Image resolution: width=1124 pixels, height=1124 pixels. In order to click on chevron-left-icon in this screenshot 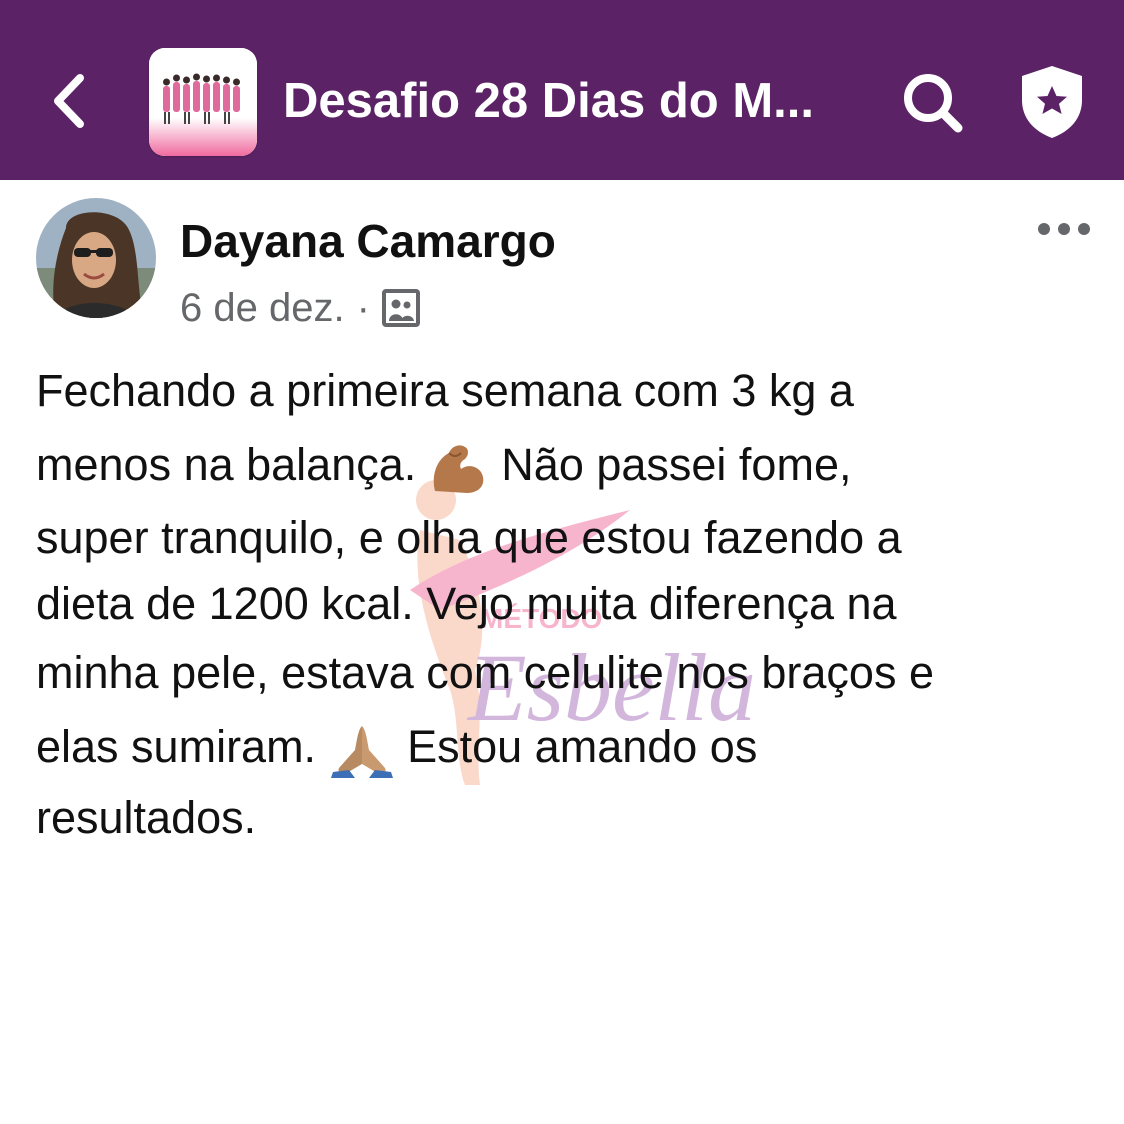, I will do `click(69, 101)`.